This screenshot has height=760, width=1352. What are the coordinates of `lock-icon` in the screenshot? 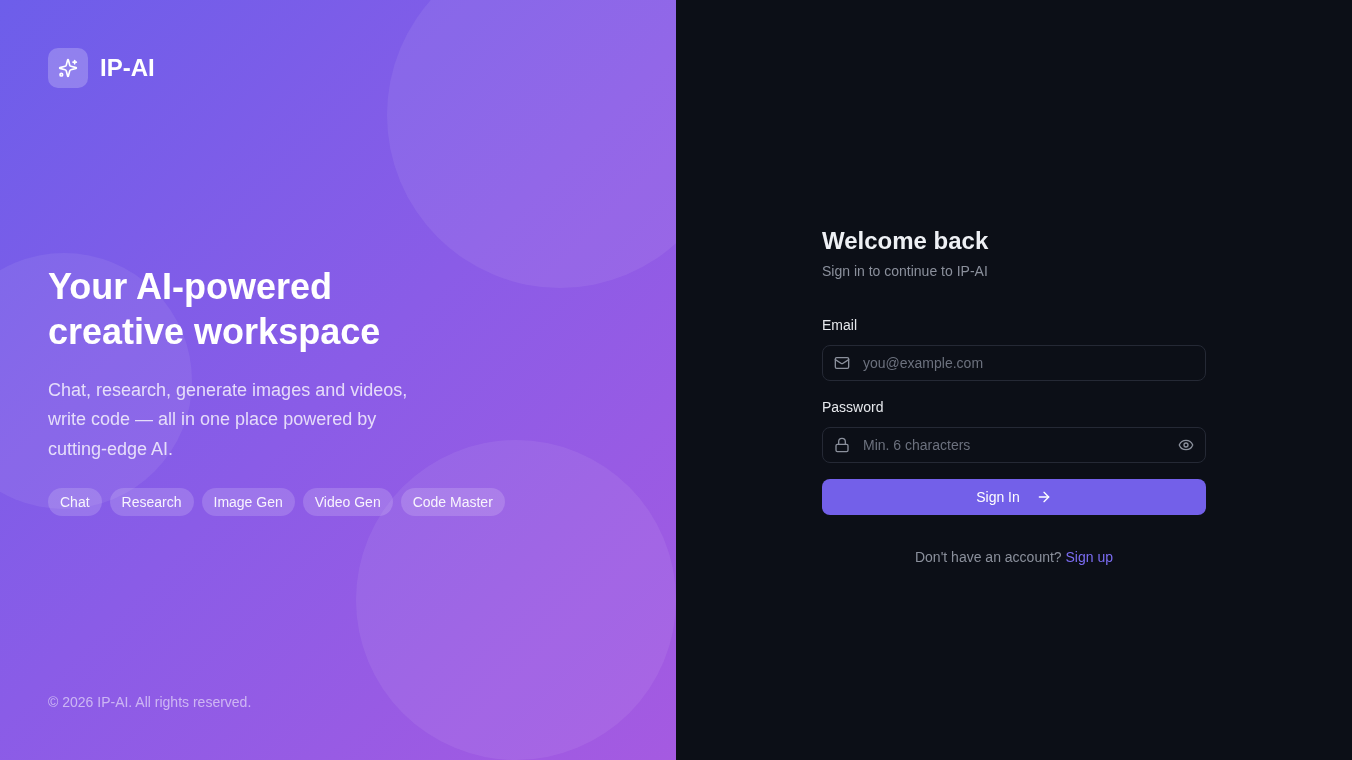 It's located at (842, 445).